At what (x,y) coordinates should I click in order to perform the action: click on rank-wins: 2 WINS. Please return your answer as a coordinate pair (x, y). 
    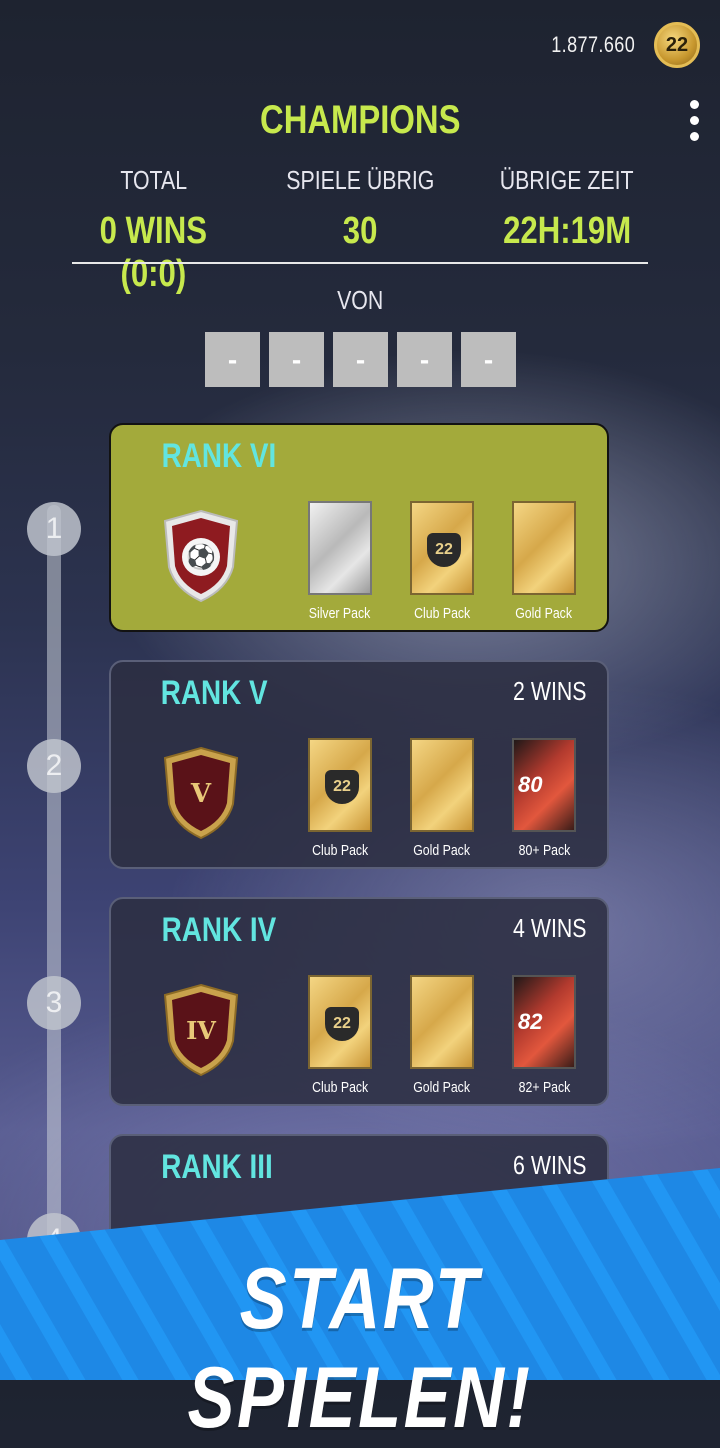
    Looking at the image, I should click on (550, 691).